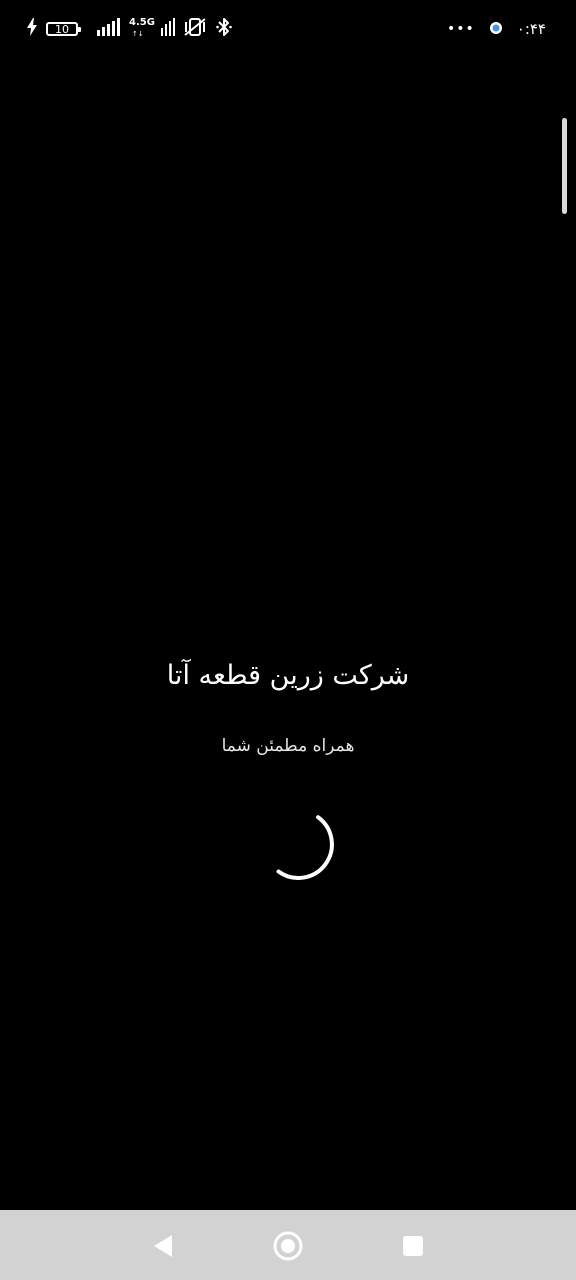  I want to click on loading-spinner-icon, so click(298, 848).